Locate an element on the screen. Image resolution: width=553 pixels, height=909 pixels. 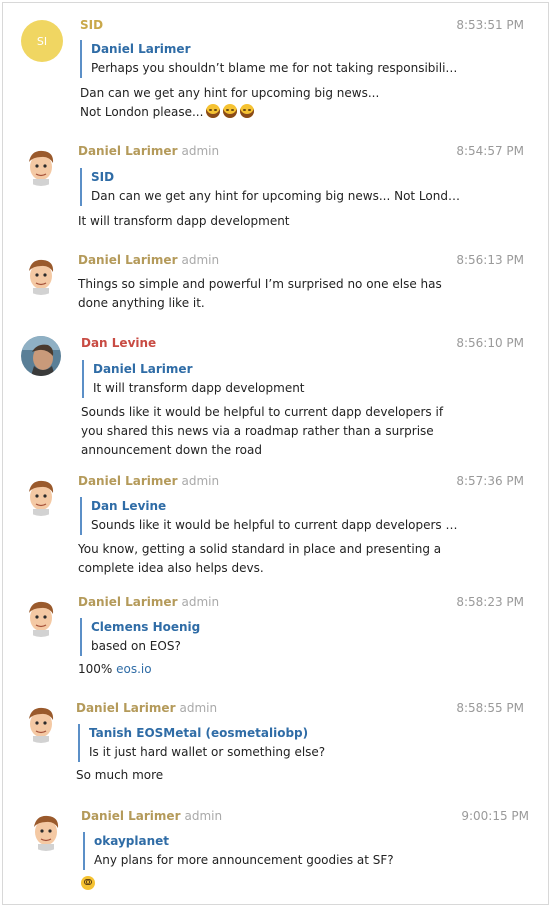
quote-author: Tanish EOSMetal (eosmetaliobp) is located at coordinates (199, 733).